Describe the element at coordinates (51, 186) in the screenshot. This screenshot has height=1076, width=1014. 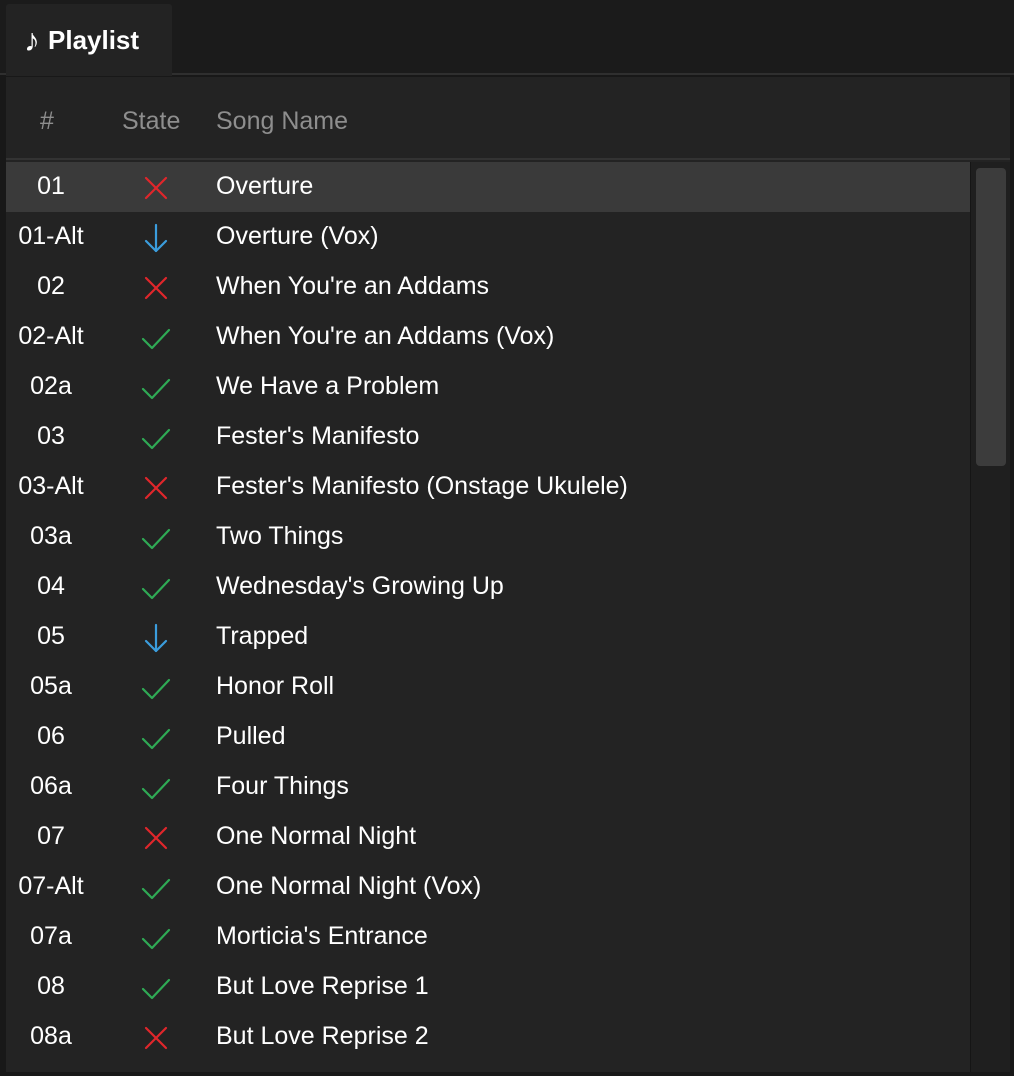
I see `track-number: 01` at that location.